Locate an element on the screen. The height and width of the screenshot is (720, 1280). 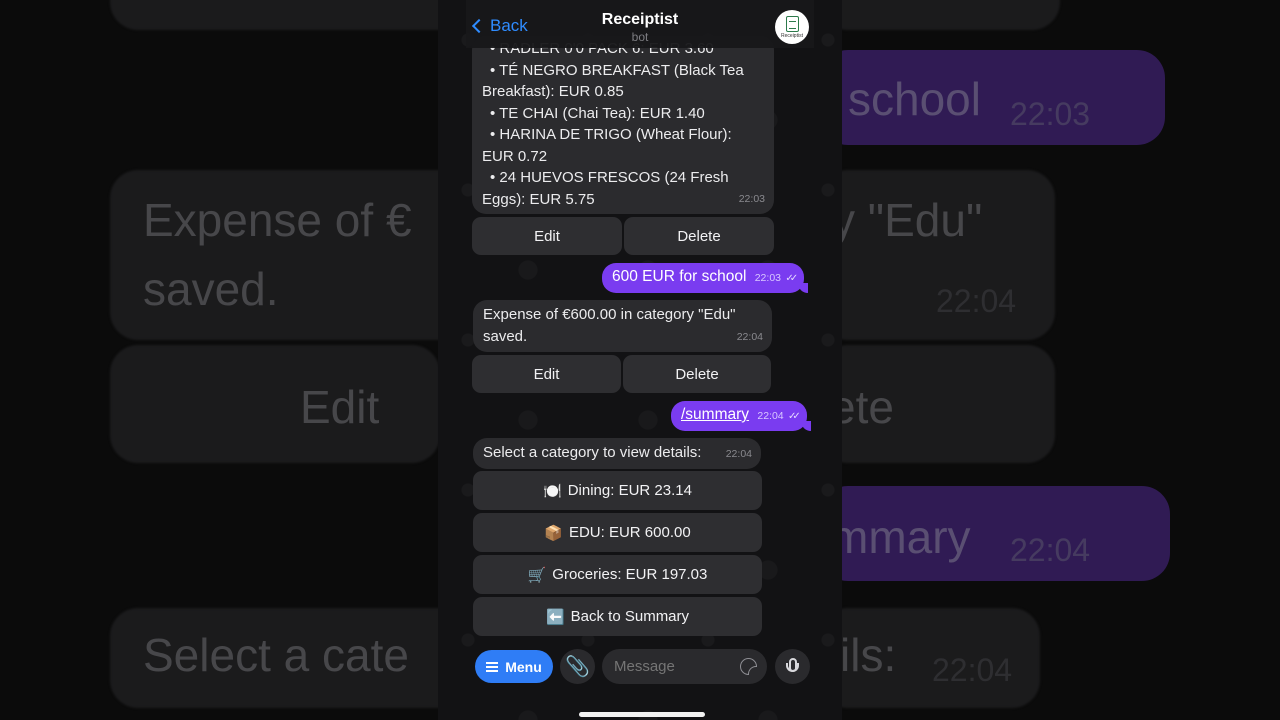
expense-edit-button: Edit is located at coordinates (546, 374).